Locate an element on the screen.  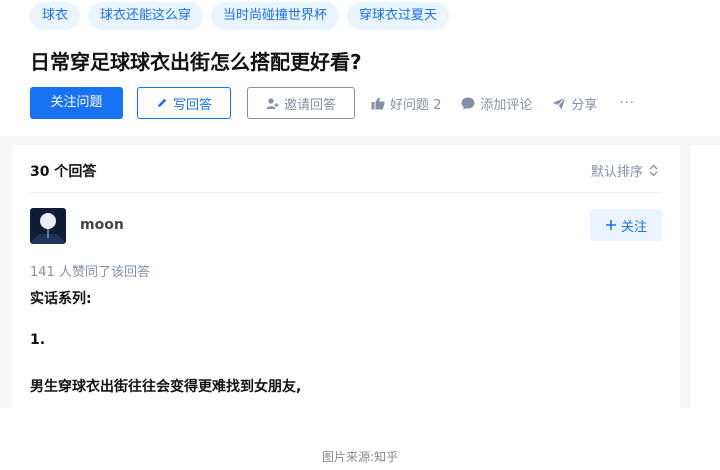
follow-author-button: 关注 is located at coordinates (626, 225).